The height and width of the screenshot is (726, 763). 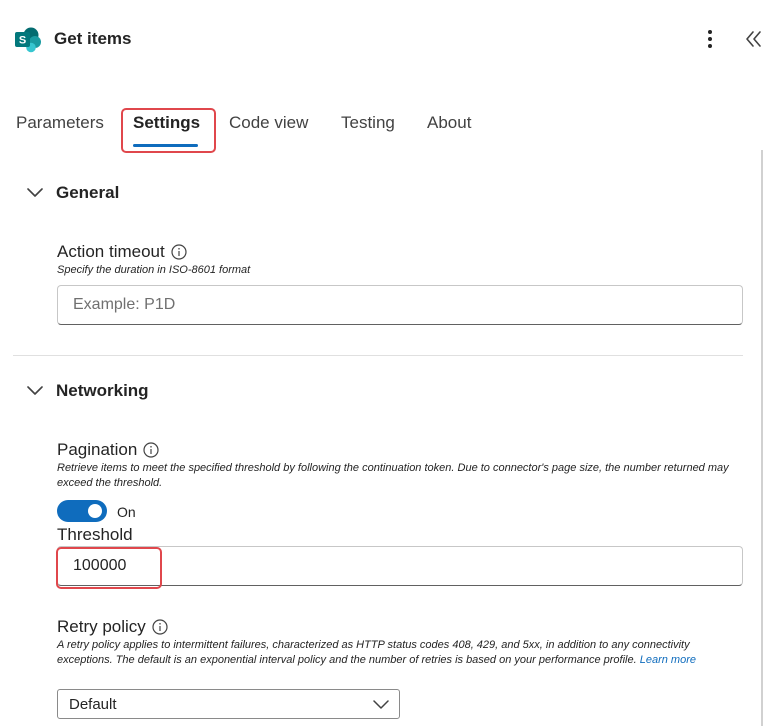 What do you see at coordinates (102, 391) in the screenshot?
I see `section-title-networking: Networking` at bounding box center [102, 391].